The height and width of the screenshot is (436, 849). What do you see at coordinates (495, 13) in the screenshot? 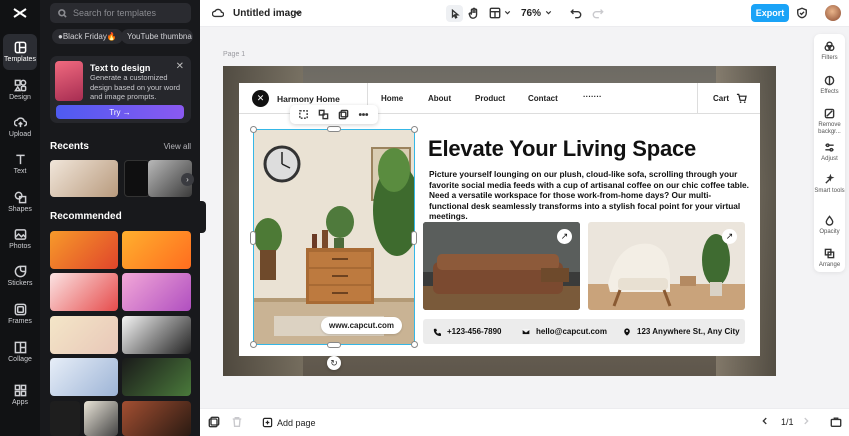
I see `layout-grid-icon` at bounding box center [495, 13].